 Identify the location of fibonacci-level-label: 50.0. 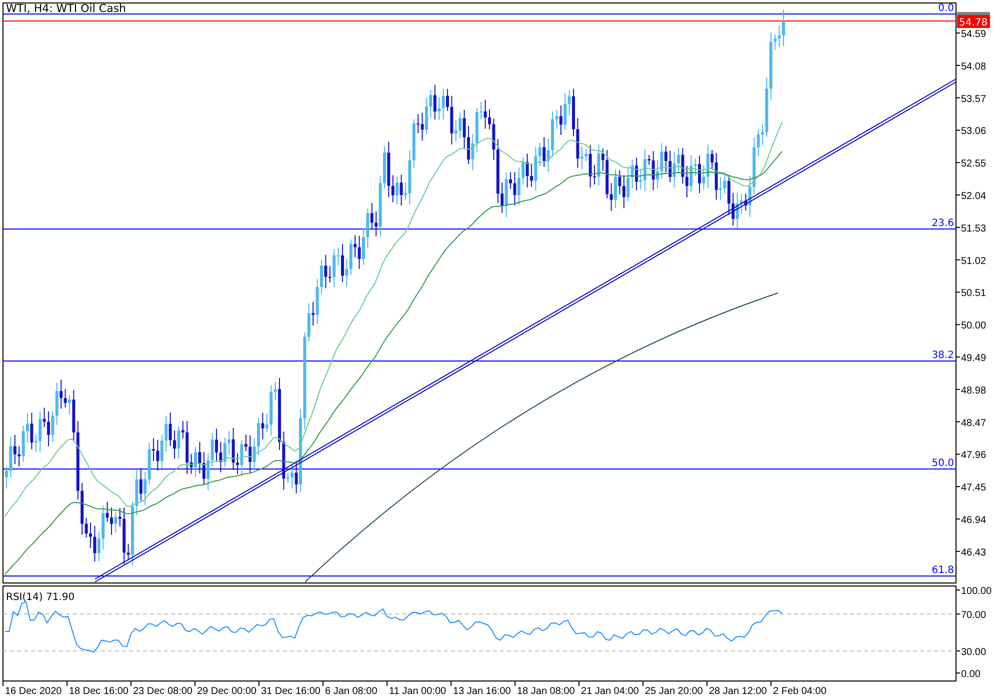
(943, 463).